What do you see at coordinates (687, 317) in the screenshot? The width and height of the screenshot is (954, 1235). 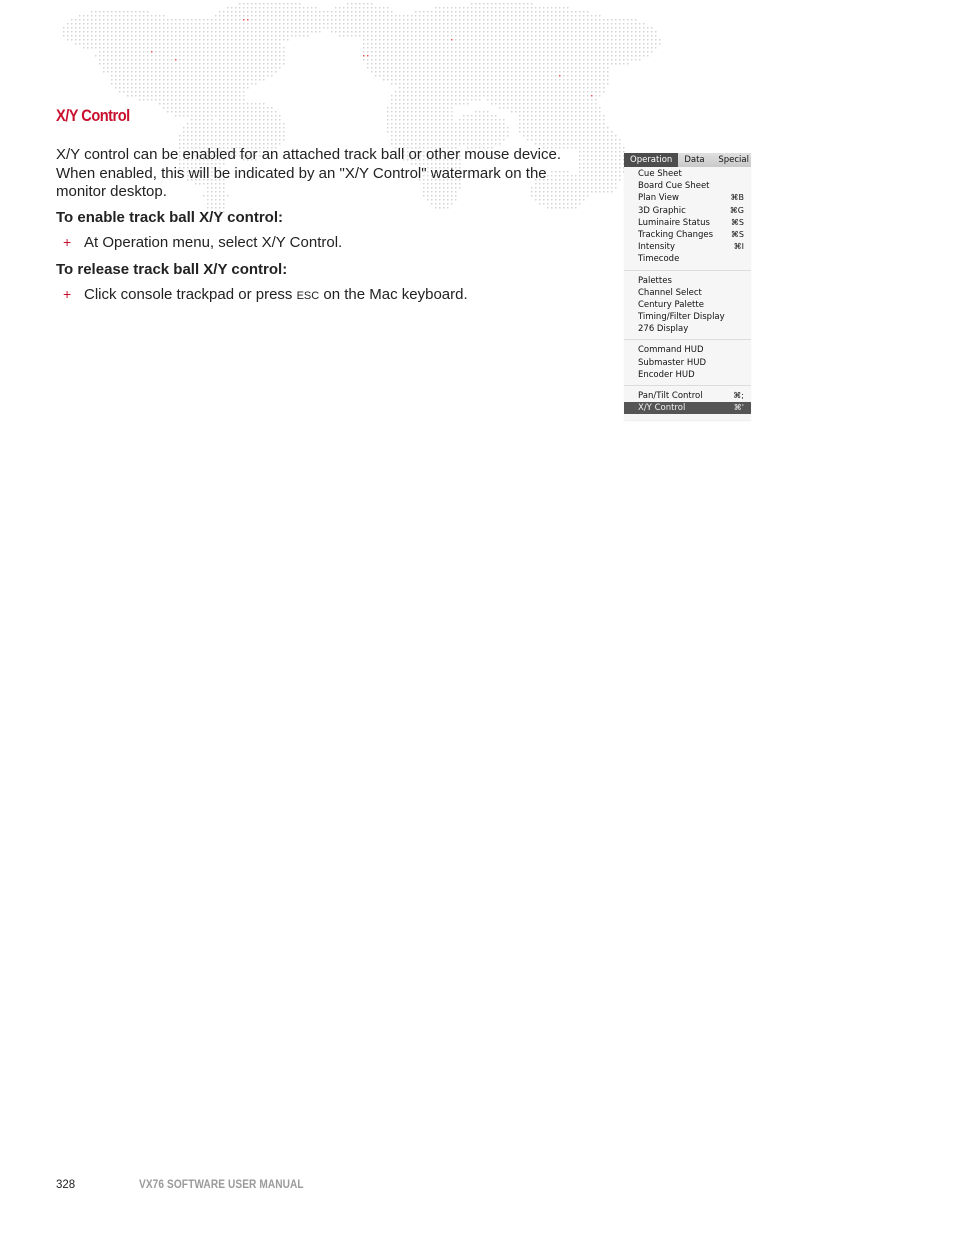 I see `menu-item-timing-filter-display: Timing/Filter Display` at bounding box center [687, 317].